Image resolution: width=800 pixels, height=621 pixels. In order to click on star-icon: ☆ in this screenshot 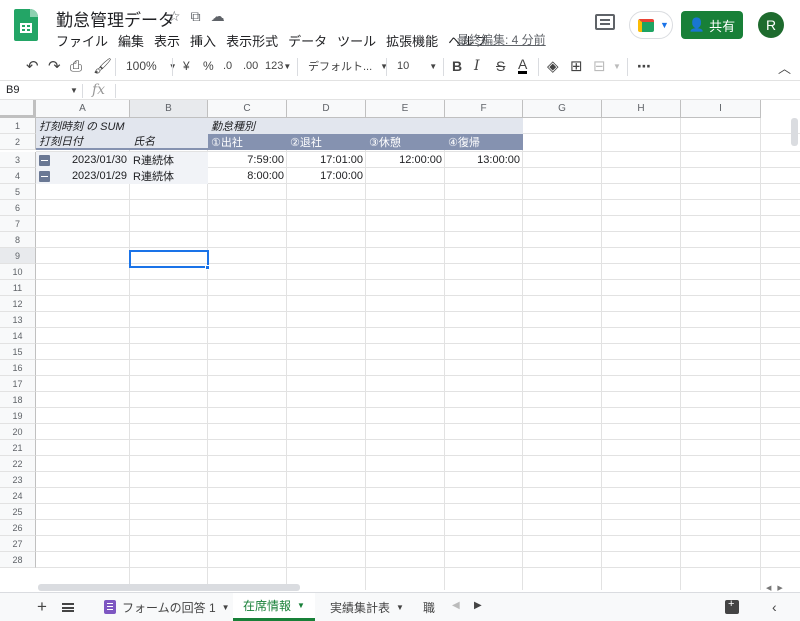, I will do `click(174, 16)`.